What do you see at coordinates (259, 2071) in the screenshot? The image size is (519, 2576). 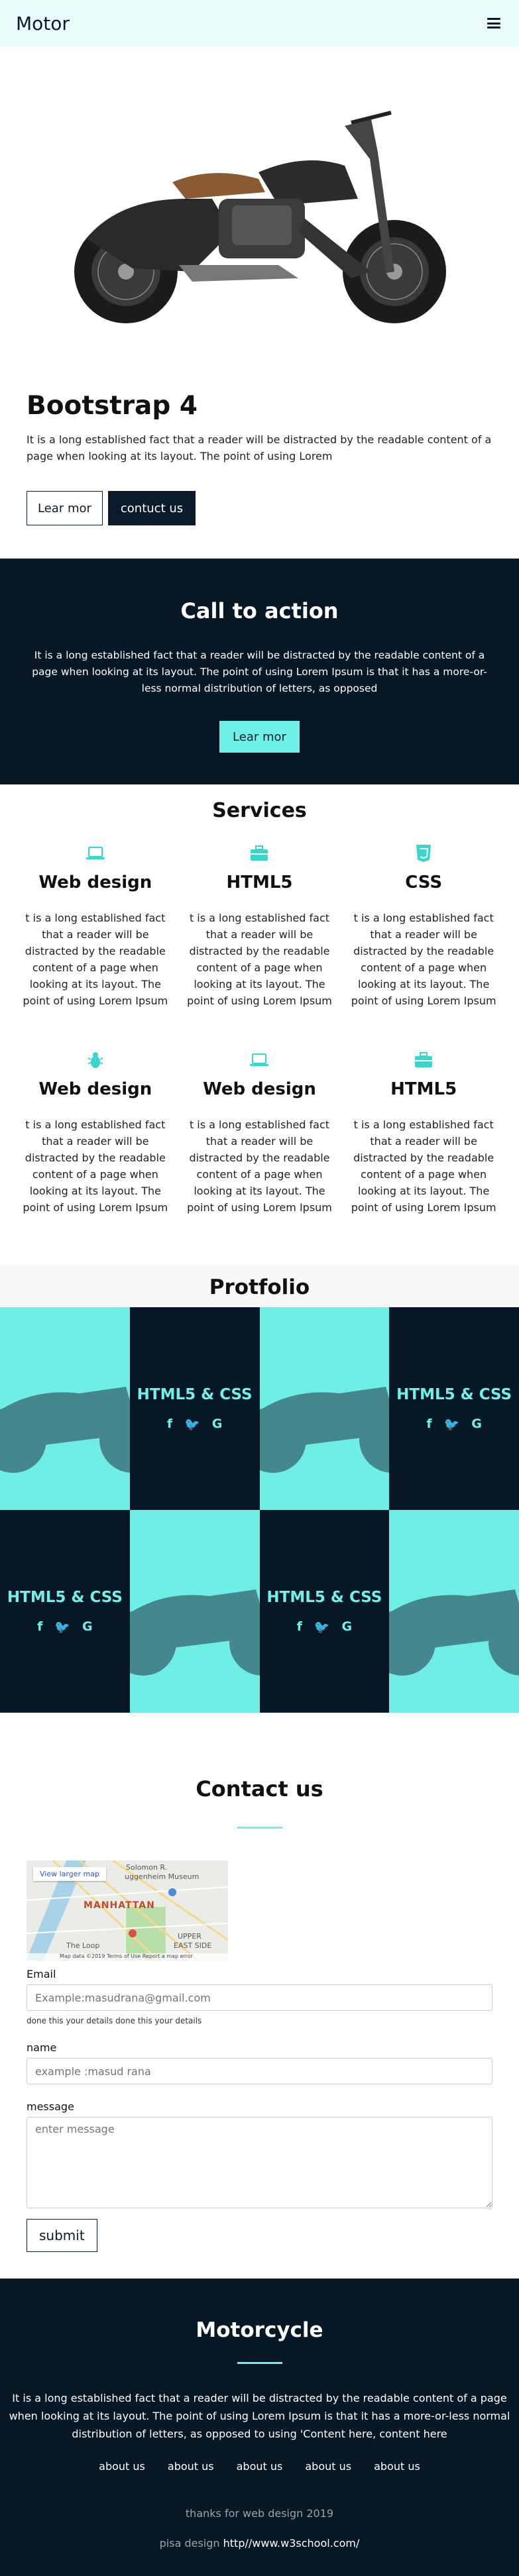 I see `name-field` at bounding box center [259, 2071].